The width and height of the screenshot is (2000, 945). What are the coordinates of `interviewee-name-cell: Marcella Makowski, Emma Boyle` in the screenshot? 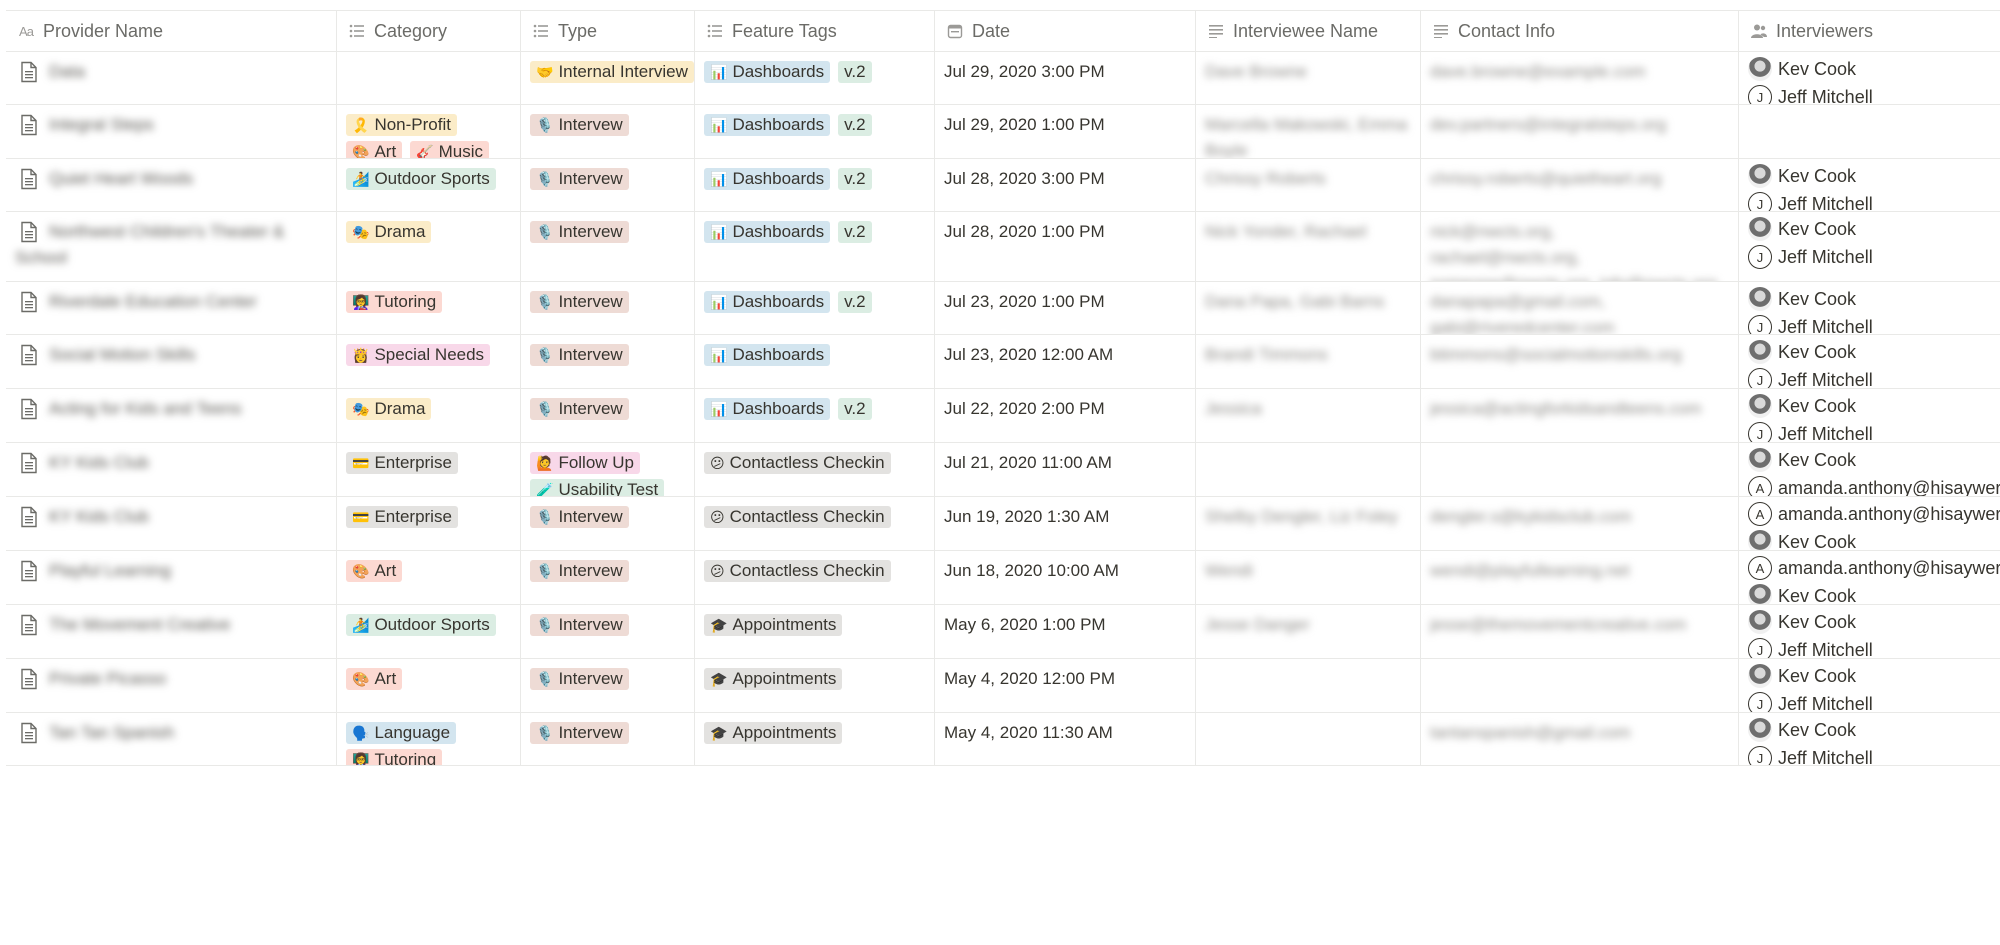 It's located at (1308, 131).